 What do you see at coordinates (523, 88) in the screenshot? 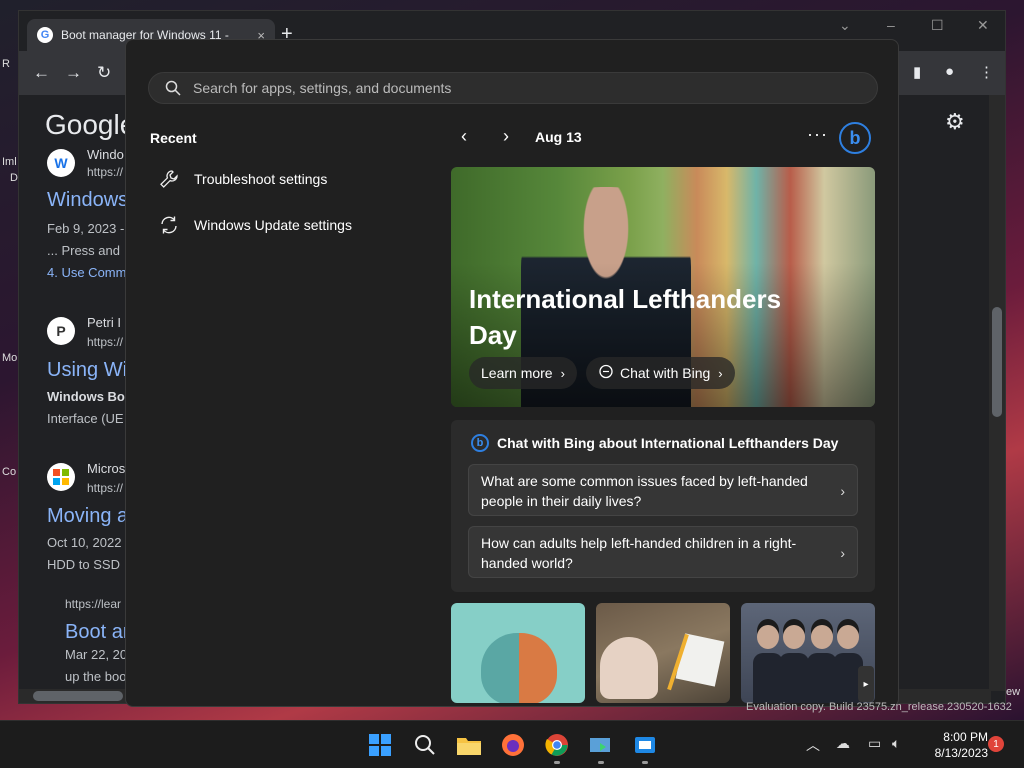
I see `search-input` at bounding box center [523, 88].